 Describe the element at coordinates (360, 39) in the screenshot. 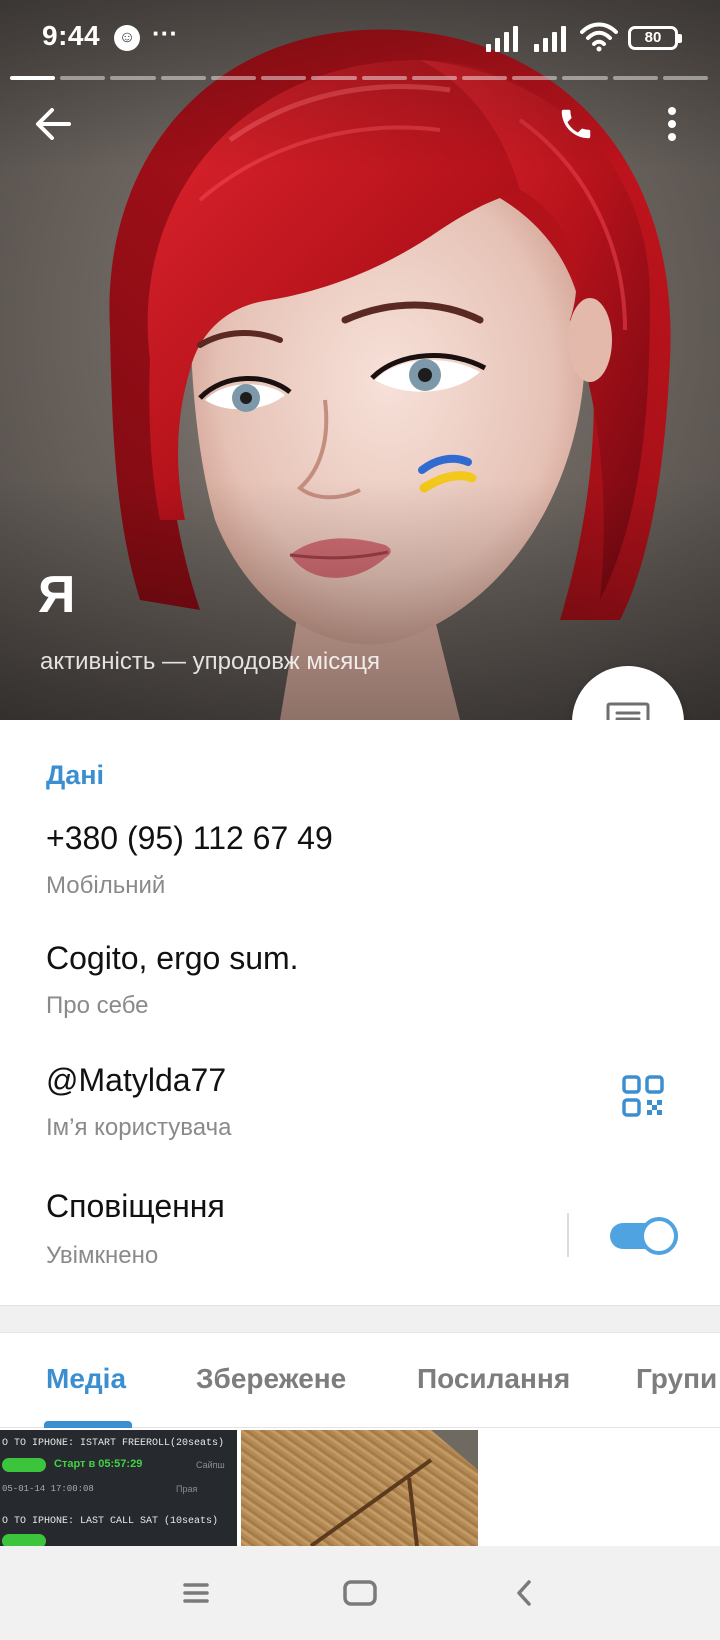

I see `status-bar: 9:44 ☺ ··· 80` at that location.